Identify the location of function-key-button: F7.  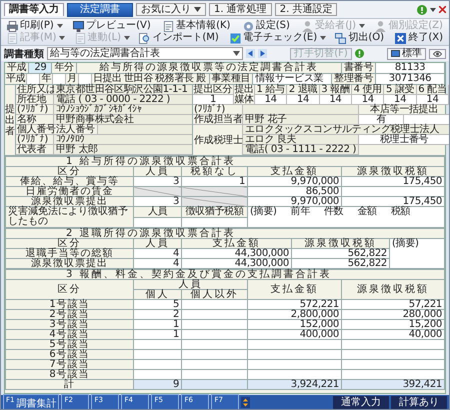
(225, 401).